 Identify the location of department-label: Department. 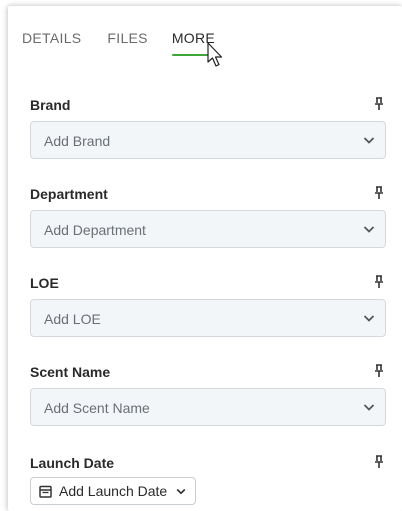
(69, 194).